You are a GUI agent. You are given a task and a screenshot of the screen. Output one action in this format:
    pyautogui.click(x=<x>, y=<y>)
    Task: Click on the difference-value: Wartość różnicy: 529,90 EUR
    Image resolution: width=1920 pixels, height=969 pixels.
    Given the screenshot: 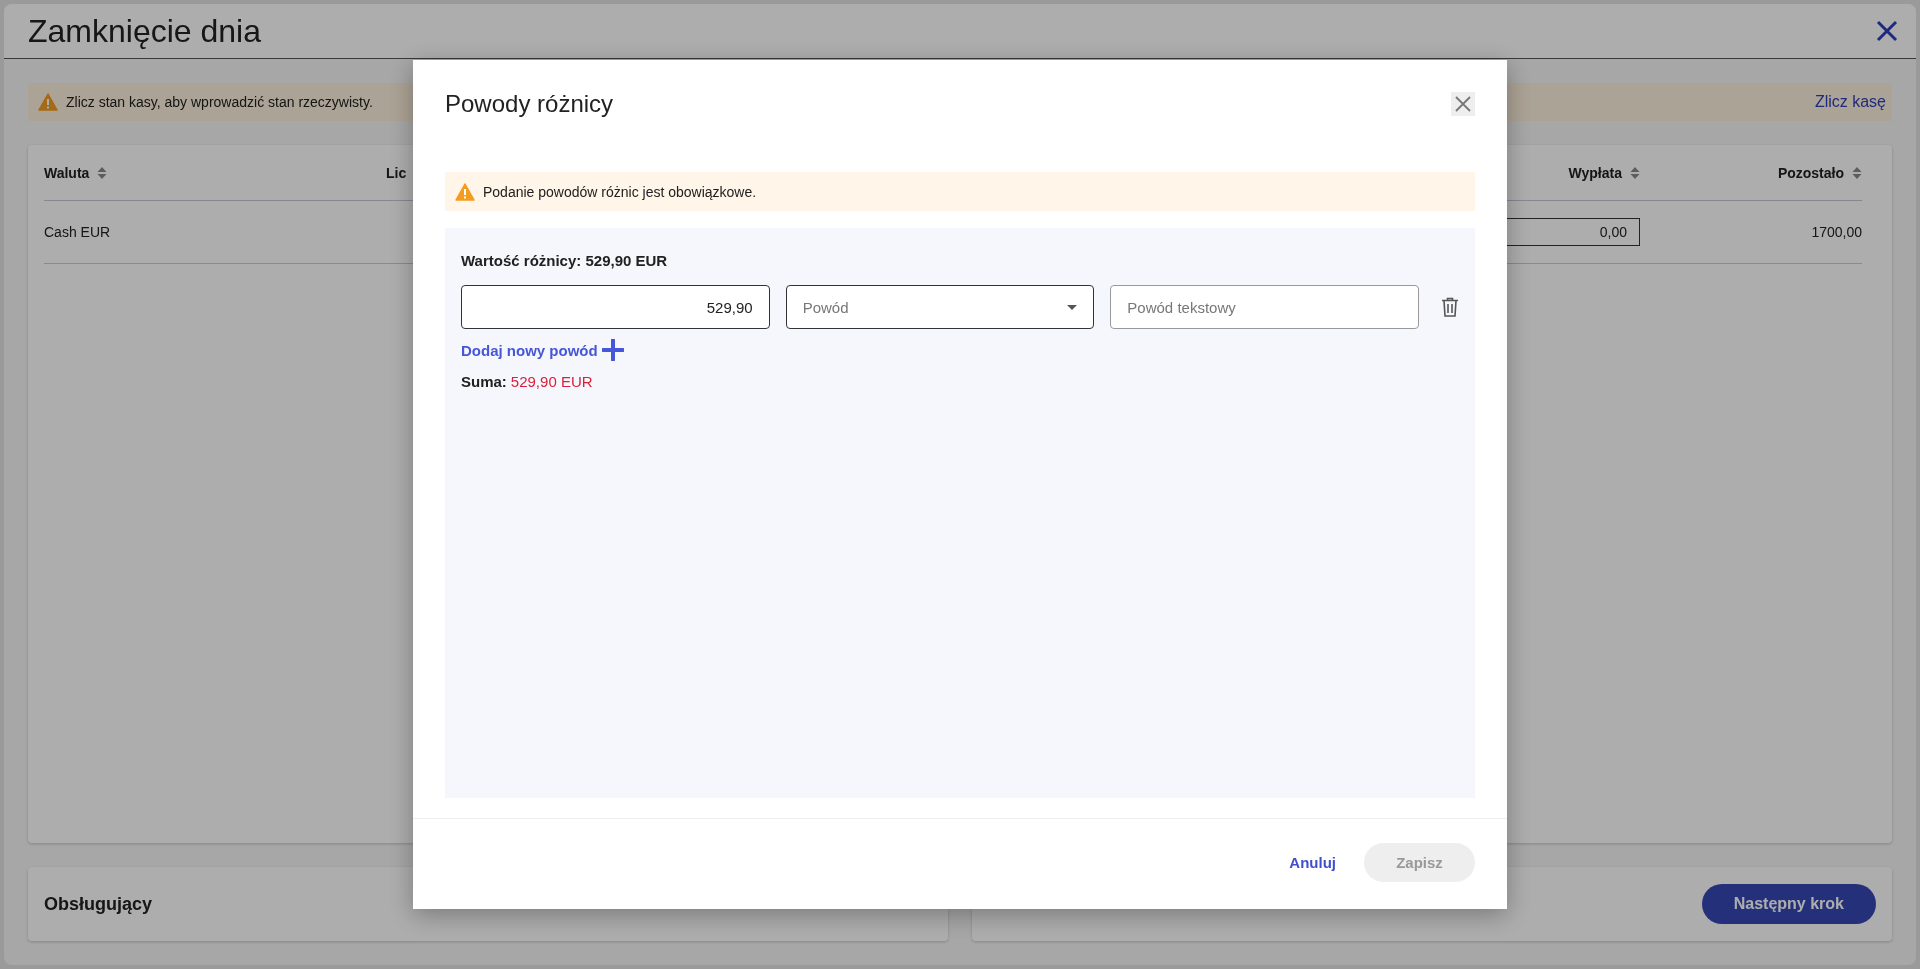 What is the action you would take?
    pyautogui.click(x=565, y=260)
    